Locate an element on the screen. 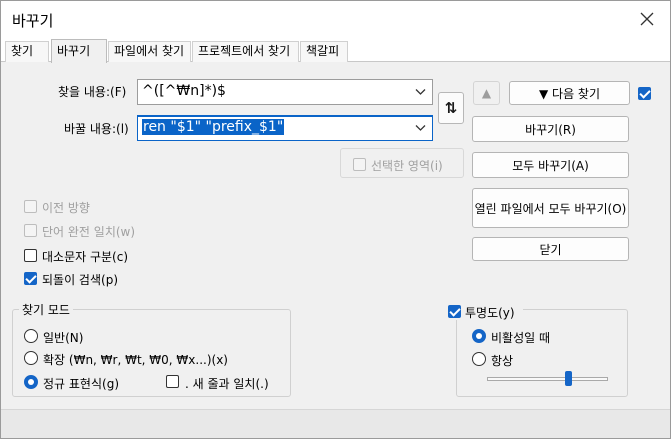 The image size is (671, 439). search-mode-title: 찾기 모드 is located at coordinates (46, 309).